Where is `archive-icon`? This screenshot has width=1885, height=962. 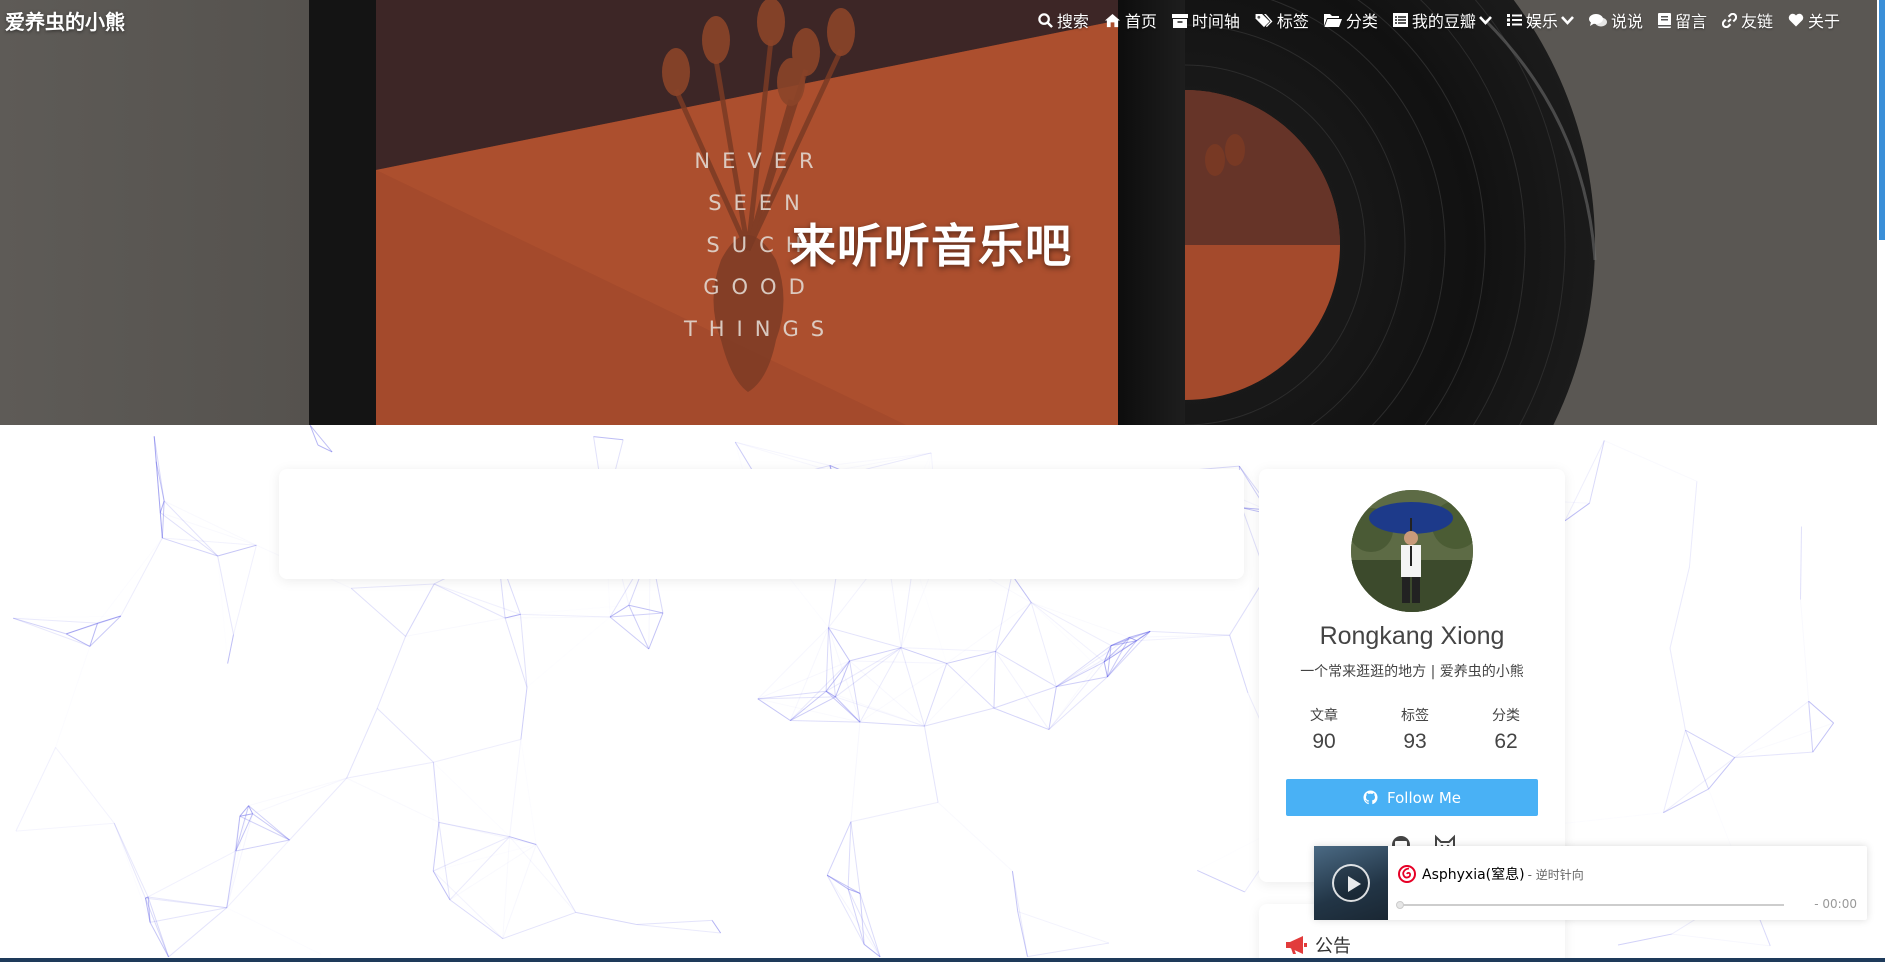
archive-icon is located at coordinates (1179, 20).